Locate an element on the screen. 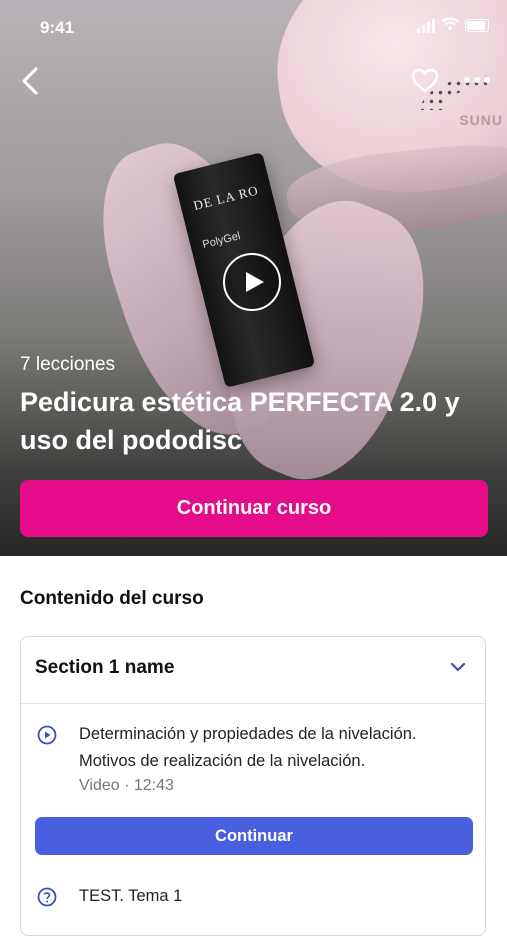 The width and height of the screenshot is (507, 936). chevron-left-icon is located at coordinates (30, 81).